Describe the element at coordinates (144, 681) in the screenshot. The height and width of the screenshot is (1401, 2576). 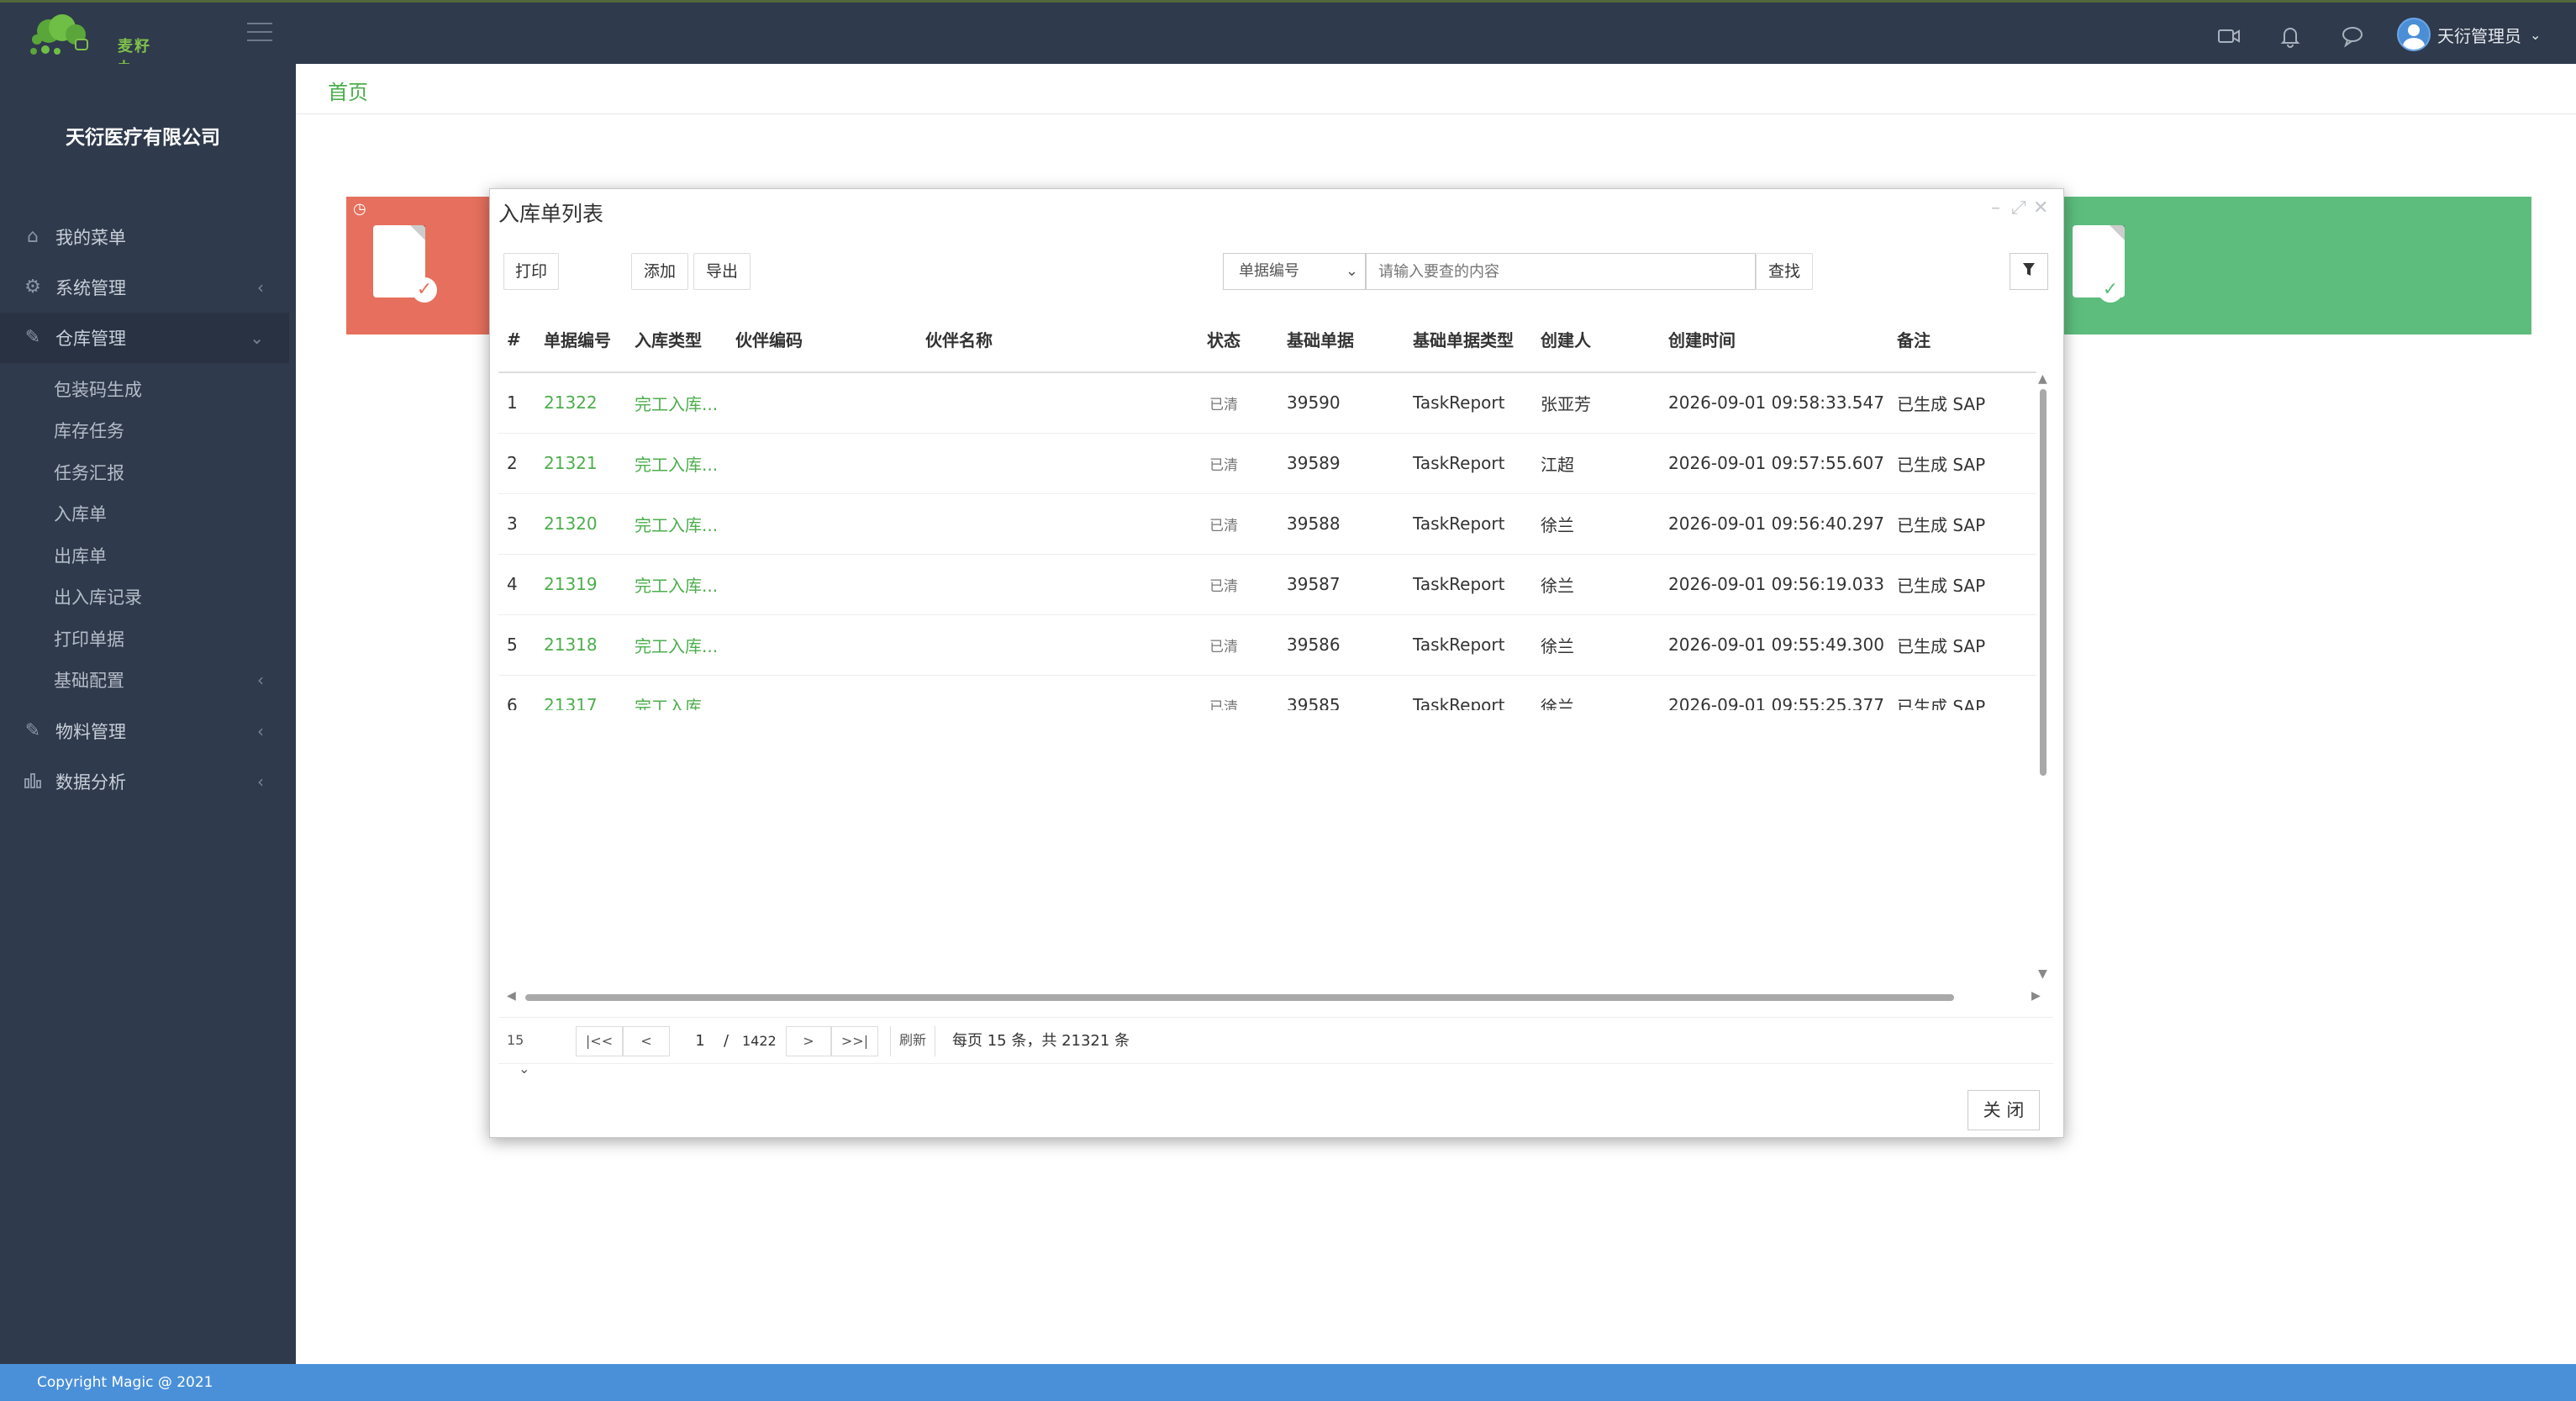
I see `sidebar-subitem-config: 基础配置 ‹` at that location.